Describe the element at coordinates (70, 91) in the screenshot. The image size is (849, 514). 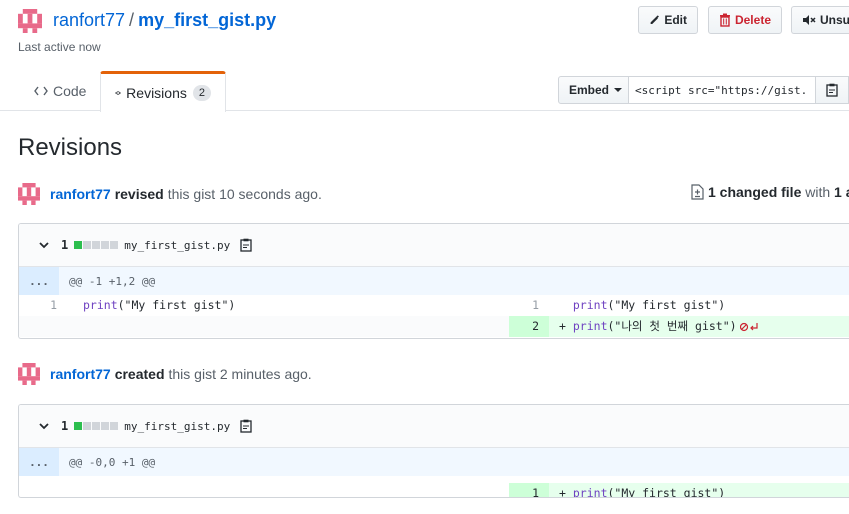
I see `tab-code-label: Code` at that location.